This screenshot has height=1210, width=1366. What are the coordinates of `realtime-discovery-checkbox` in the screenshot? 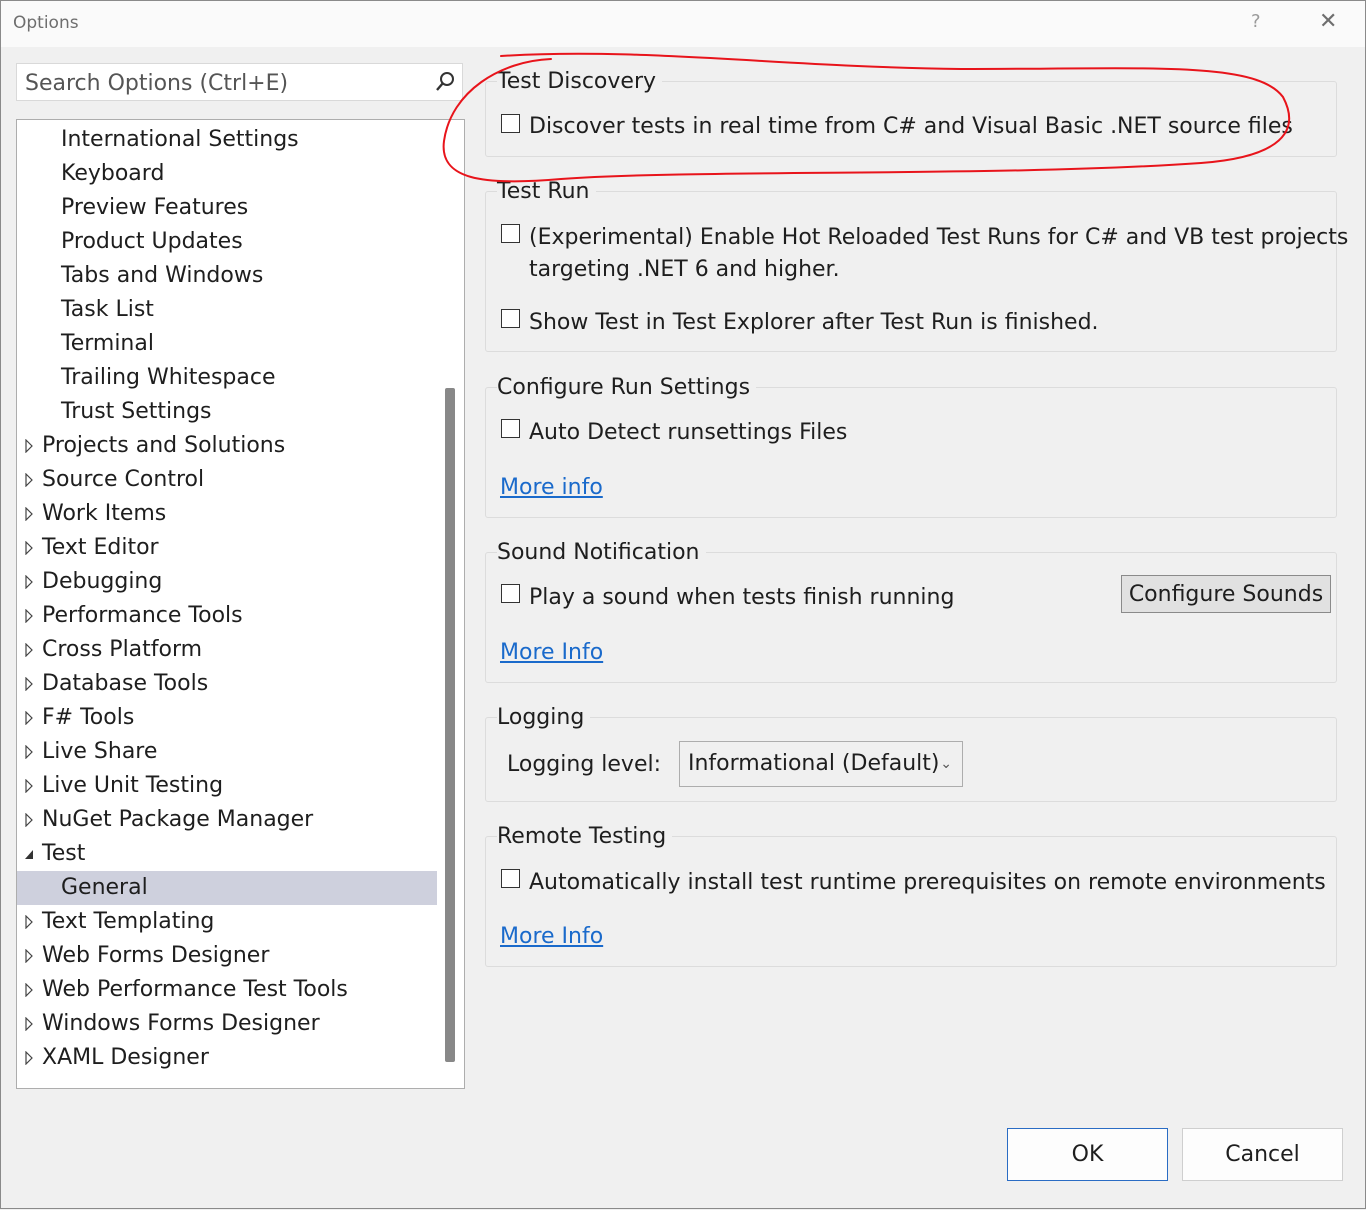 It's located at (510, 123).